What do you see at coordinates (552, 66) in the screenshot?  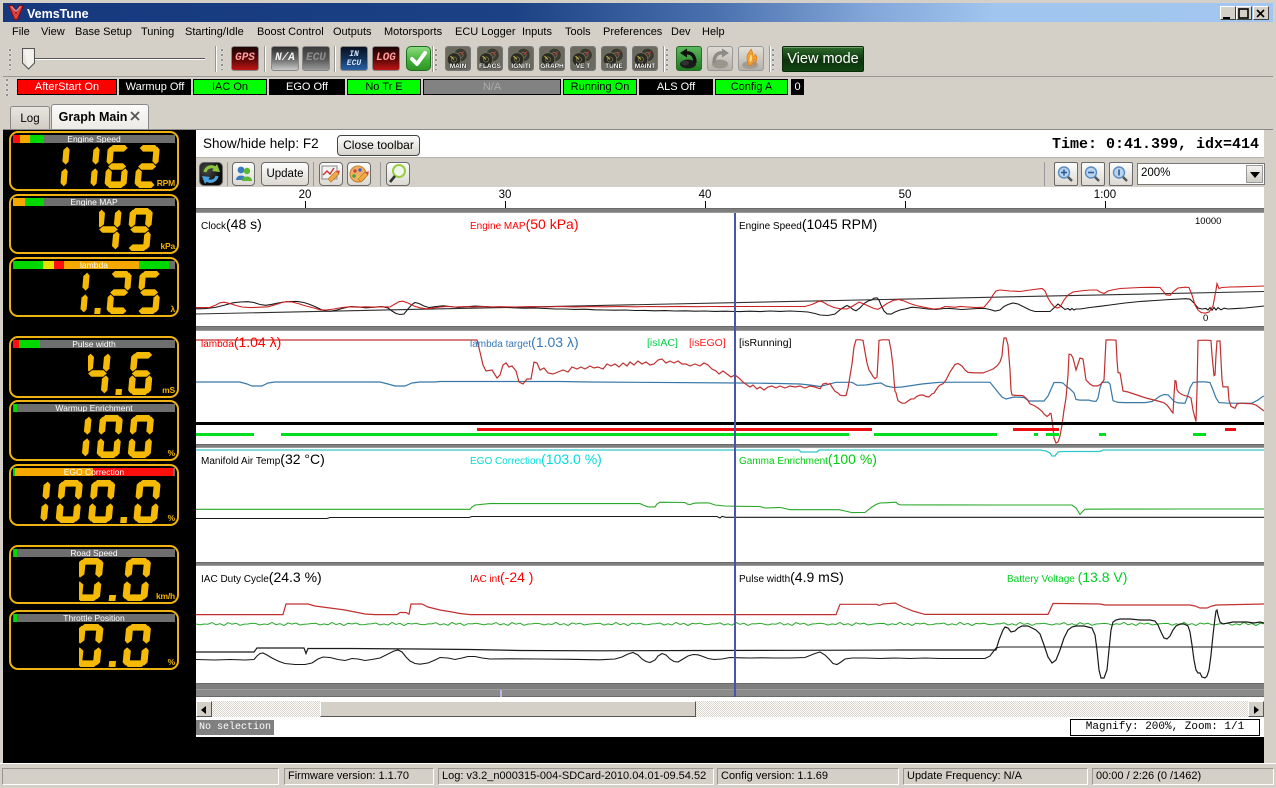 I see `svg-text: GRAPH` at bounding box center [552, 66].